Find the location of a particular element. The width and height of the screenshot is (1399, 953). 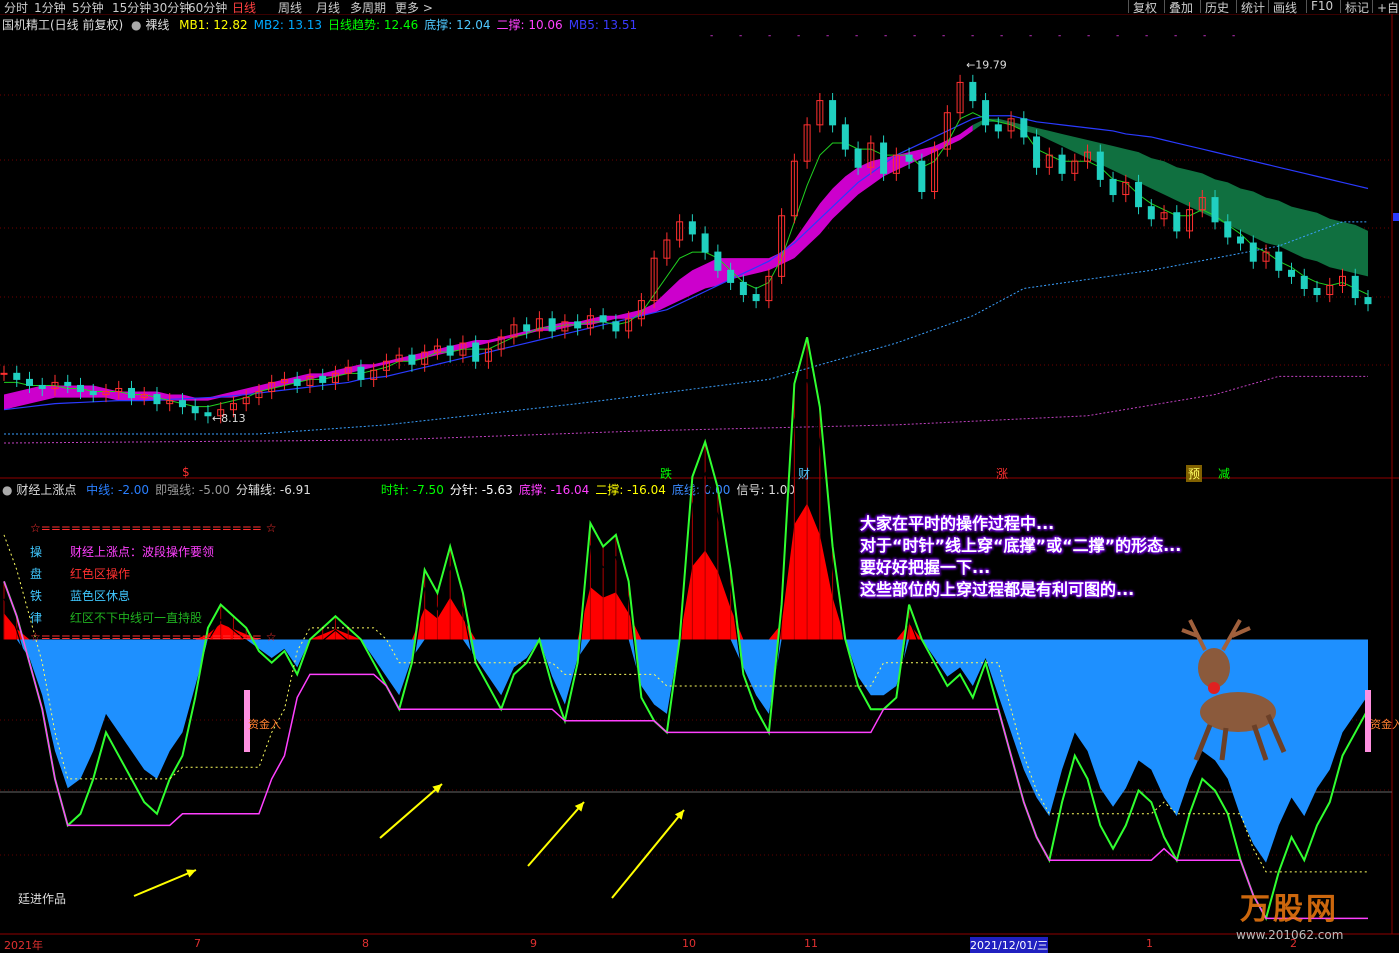

date-label-3: 9 is located at coordinates (533, 943).